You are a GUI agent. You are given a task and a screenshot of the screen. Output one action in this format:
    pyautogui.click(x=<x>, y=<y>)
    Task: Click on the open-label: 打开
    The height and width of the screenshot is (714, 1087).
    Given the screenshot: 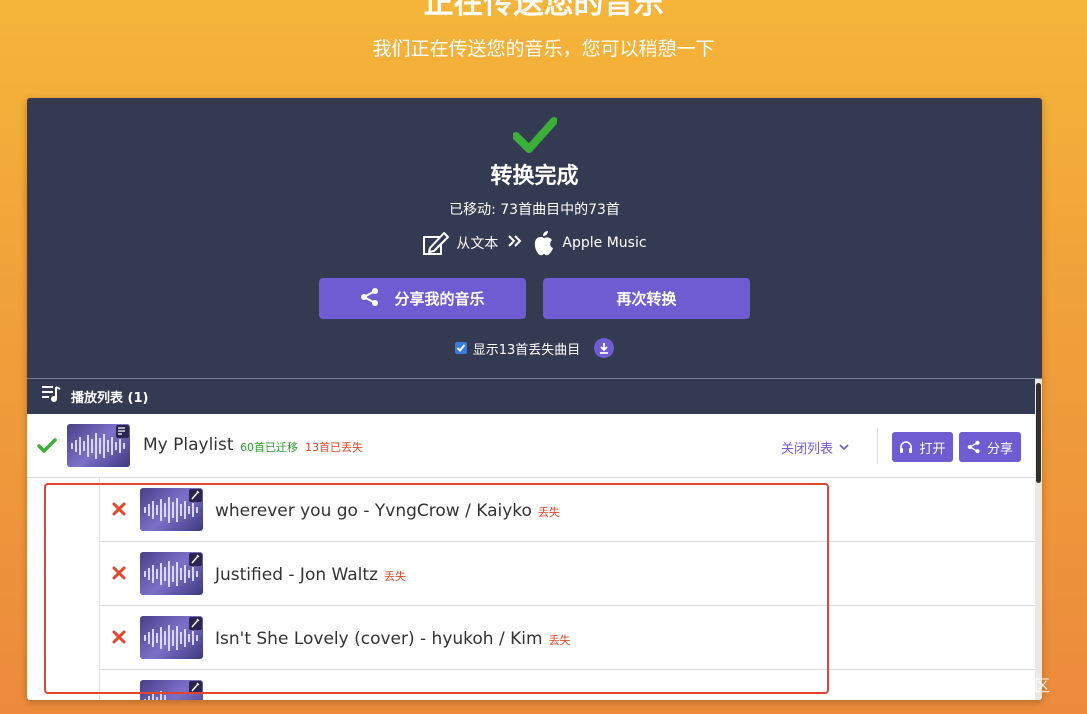 What is the action you would take?
    pyautogui.click(x=932, y=449)
    